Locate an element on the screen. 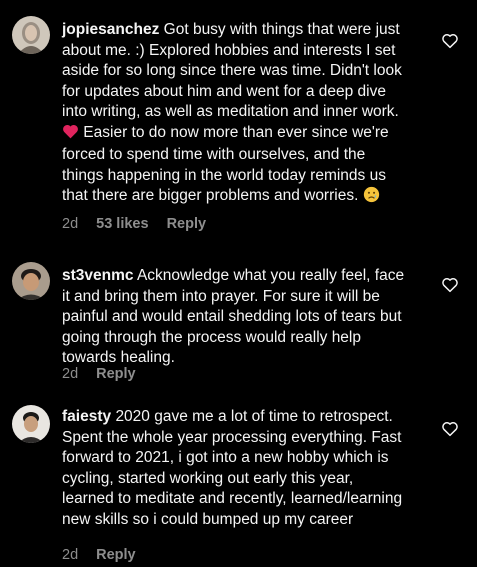 The height and width of the screenshot is (567, 477). comment-meta: 2d 53 likes Reply is located at coordinates (134, 224).